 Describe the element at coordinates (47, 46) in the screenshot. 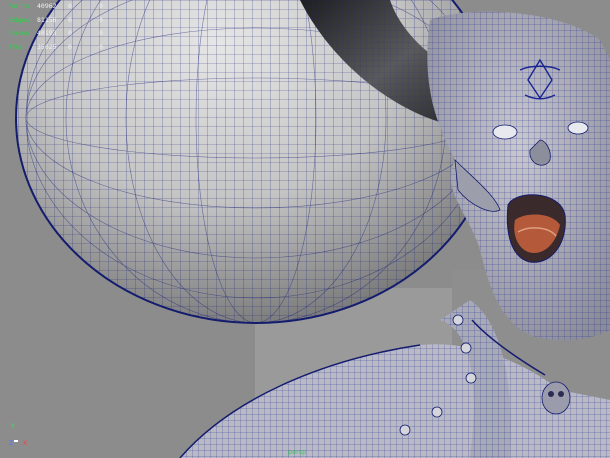

I see `hud-value: 35025` at that location.